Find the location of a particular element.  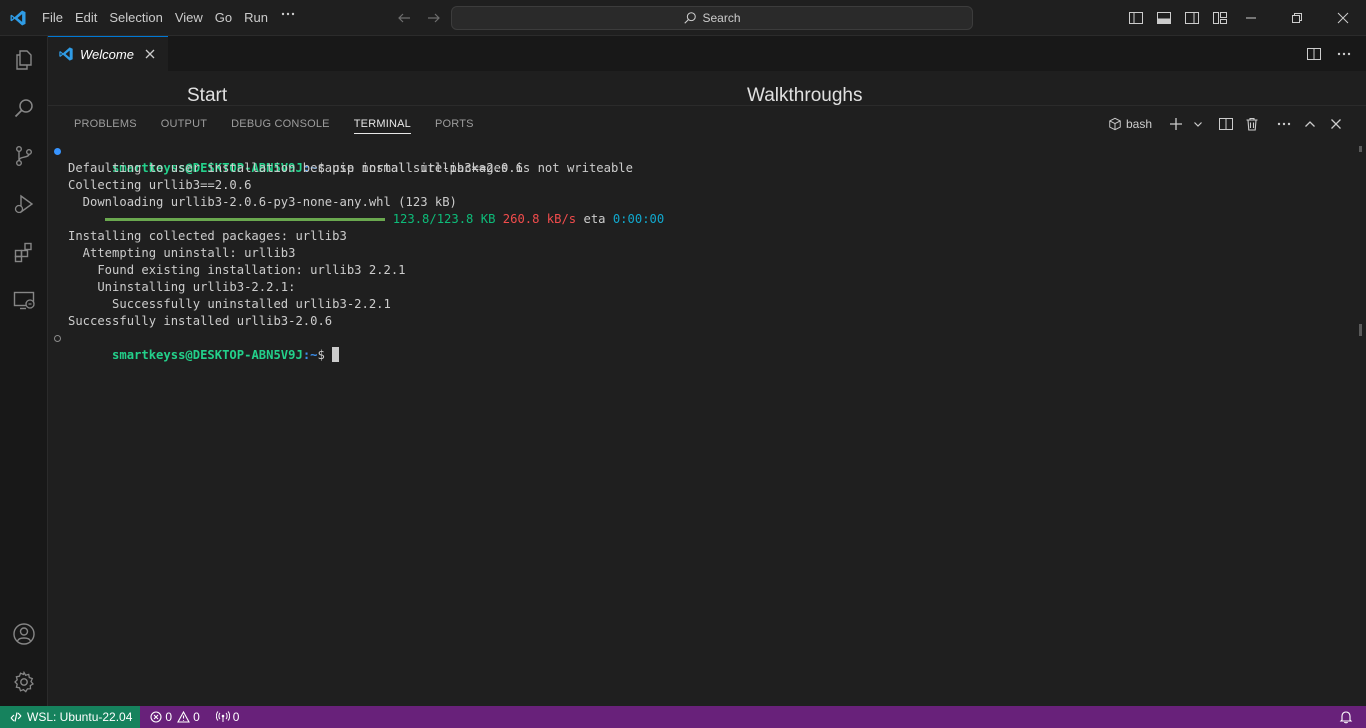

minimize-icon is located at coordinates (1251, 18).